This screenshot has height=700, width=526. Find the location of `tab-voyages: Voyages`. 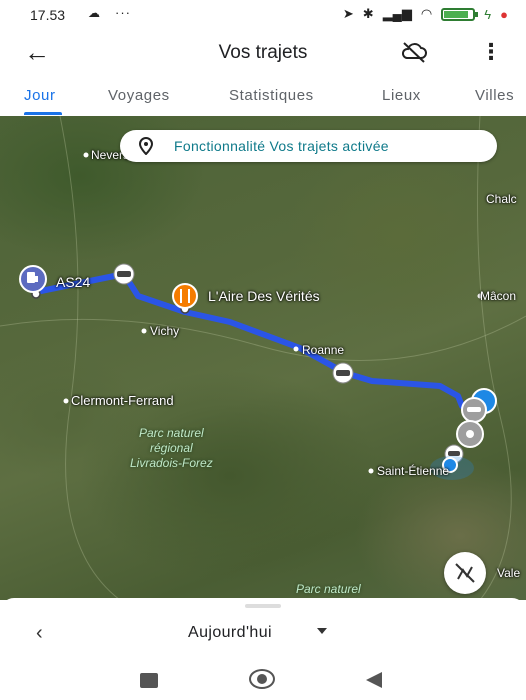

tab-voyages: Voyages is located at coordinates (139, 95).